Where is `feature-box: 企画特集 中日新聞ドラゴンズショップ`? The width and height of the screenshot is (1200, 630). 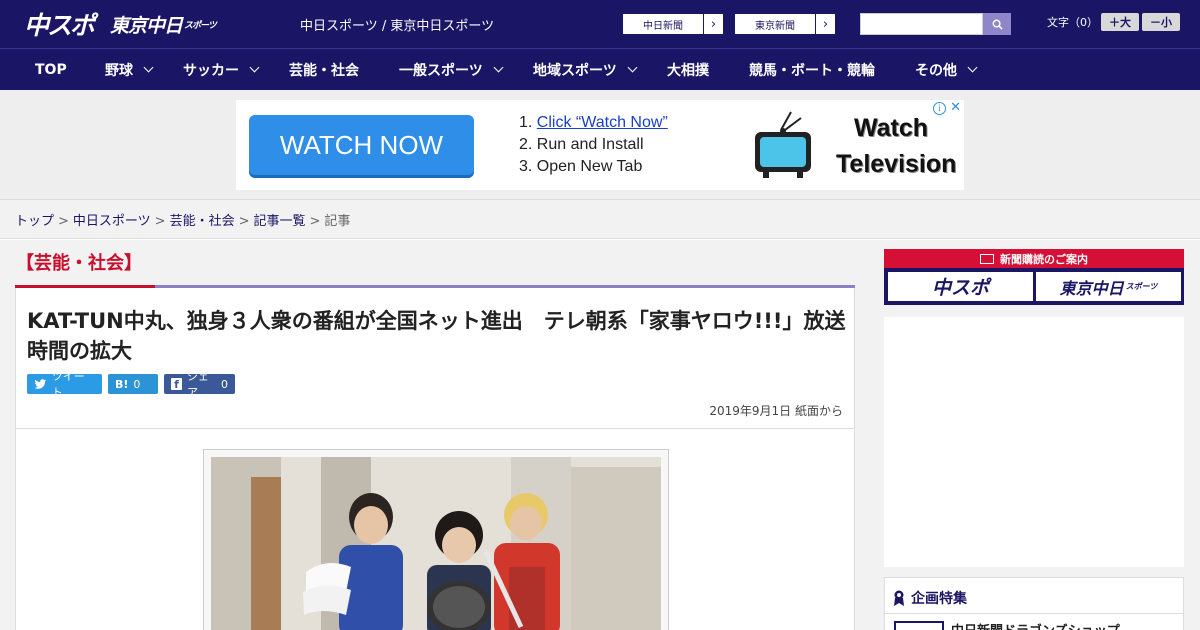
feature-box: 企画特集 中日新聞ドラゴンズショップ is located at coordinates (1034, 603).